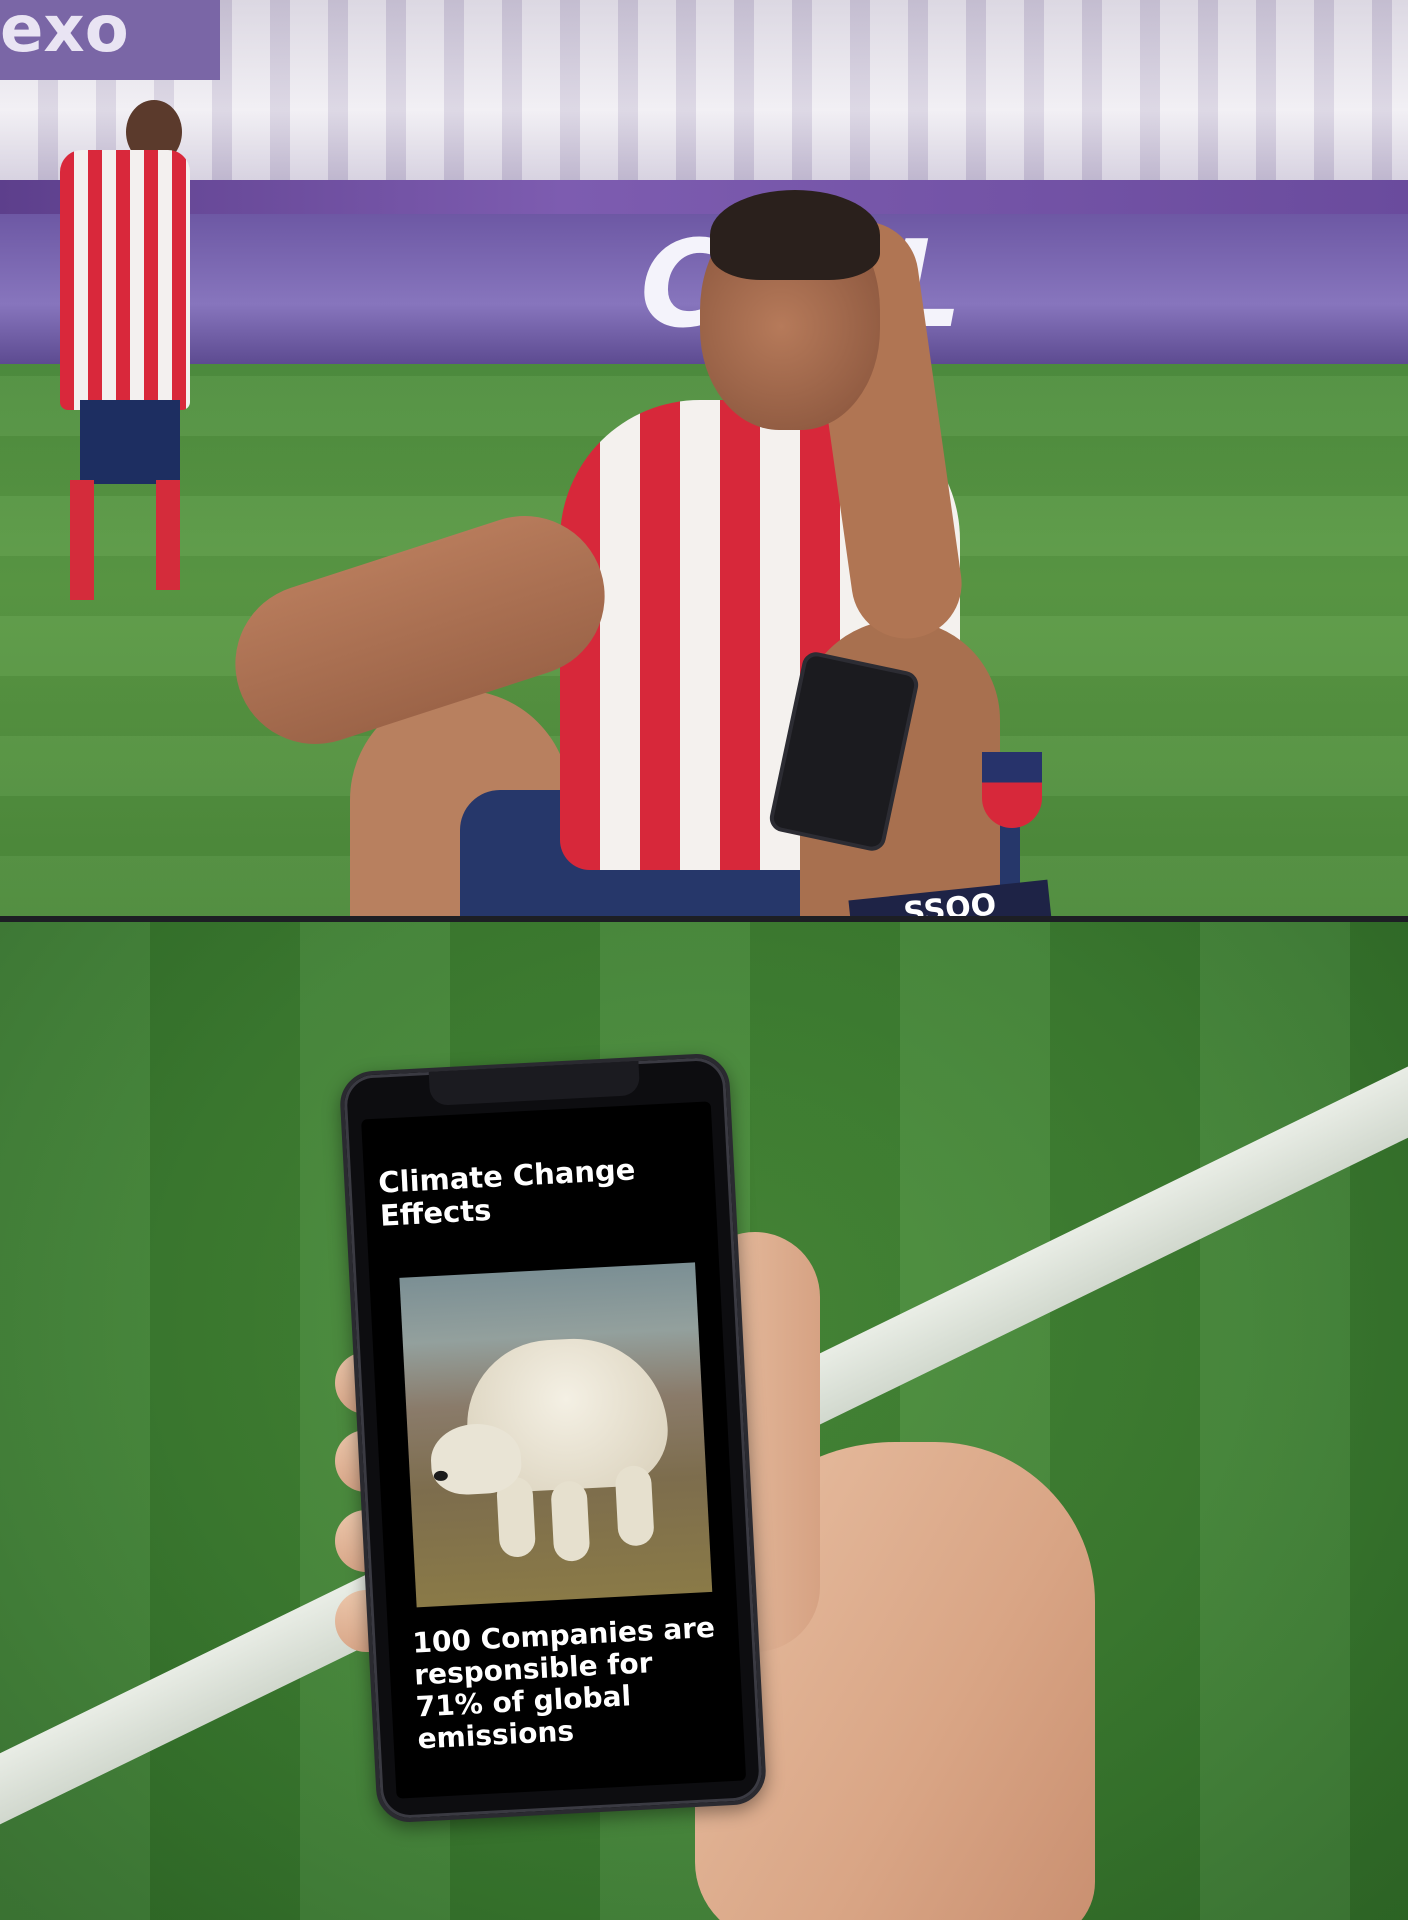 This screenshot has width=1408, height=1920. Describe the element at coordinates (795, 235) in the screenshot. I see `player-hair` at that location.